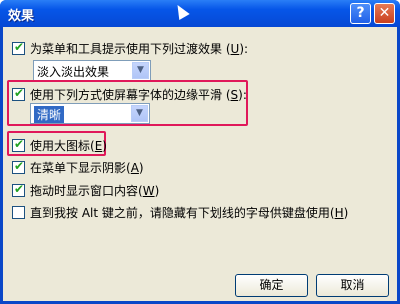 The height and width of the screenshot is (304, 400). What do you see at coordinates (352, 285) in the screenshot?
I see `cancel-button: 取消` at bounding box center [352, 285].